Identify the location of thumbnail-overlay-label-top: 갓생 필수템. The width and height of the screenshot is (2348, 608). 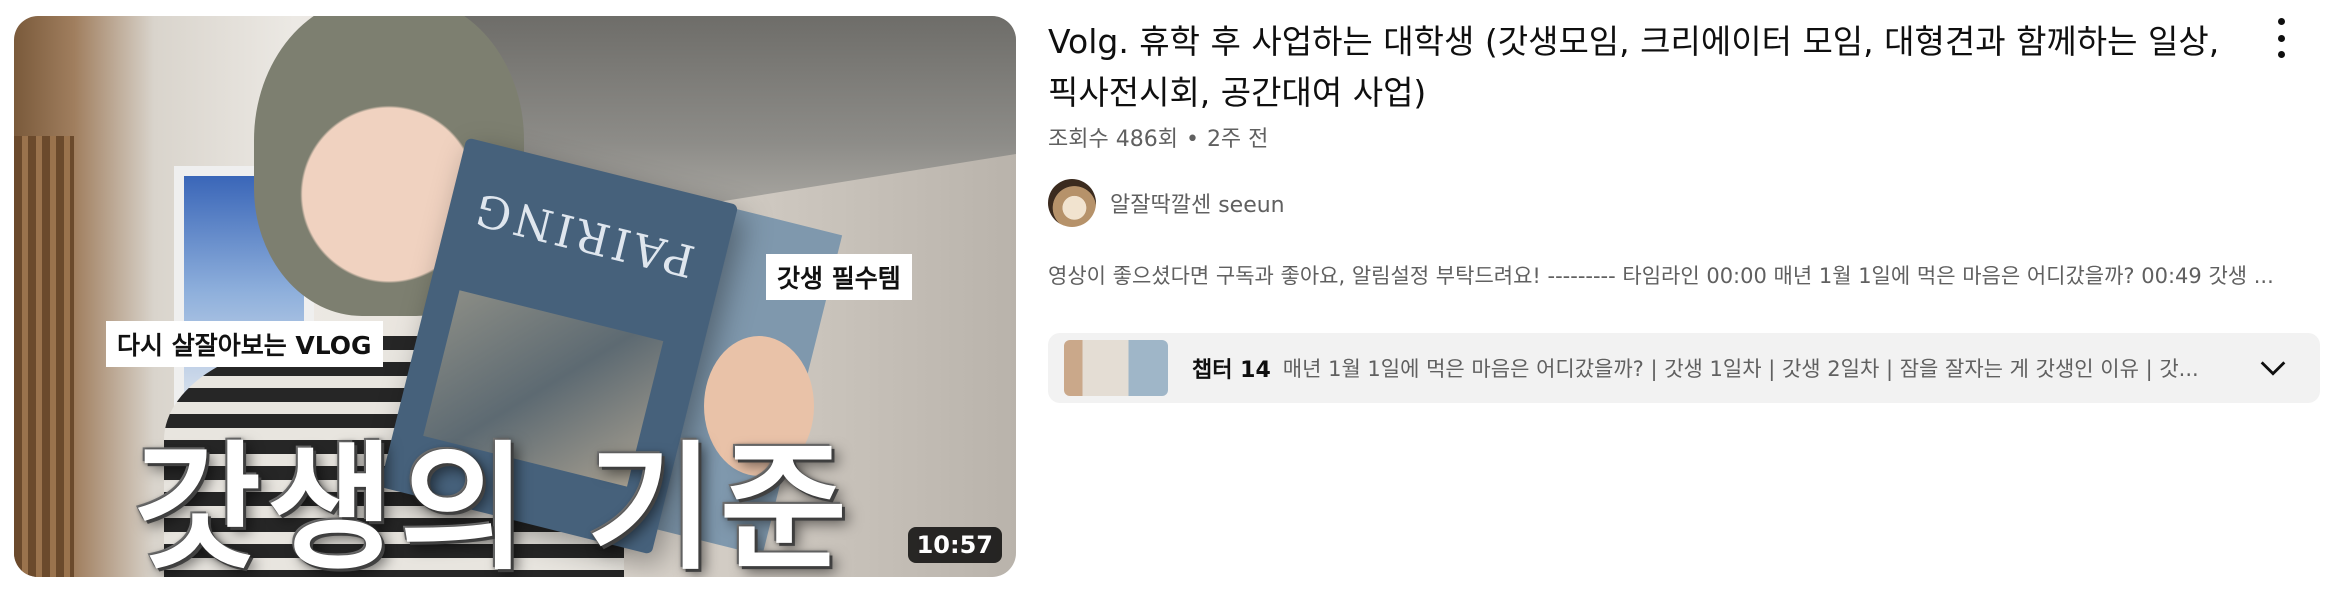
(839, 277).